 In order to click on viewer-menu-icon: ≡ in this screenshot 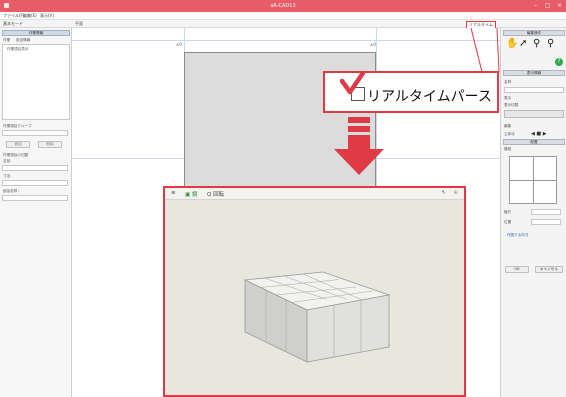, I will do `click(173, 193)`.